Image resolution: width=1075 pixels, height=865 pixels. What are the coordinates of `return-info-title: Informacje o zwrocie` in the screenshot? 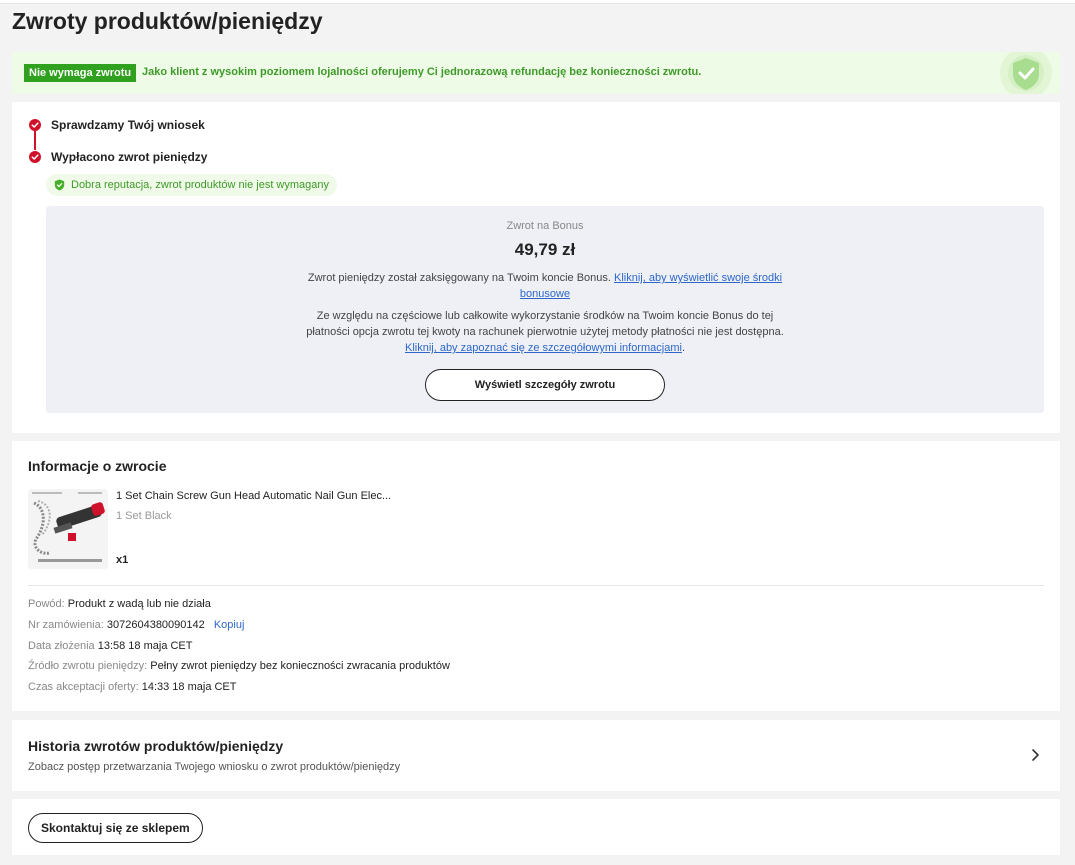 It's located at (97, 466).